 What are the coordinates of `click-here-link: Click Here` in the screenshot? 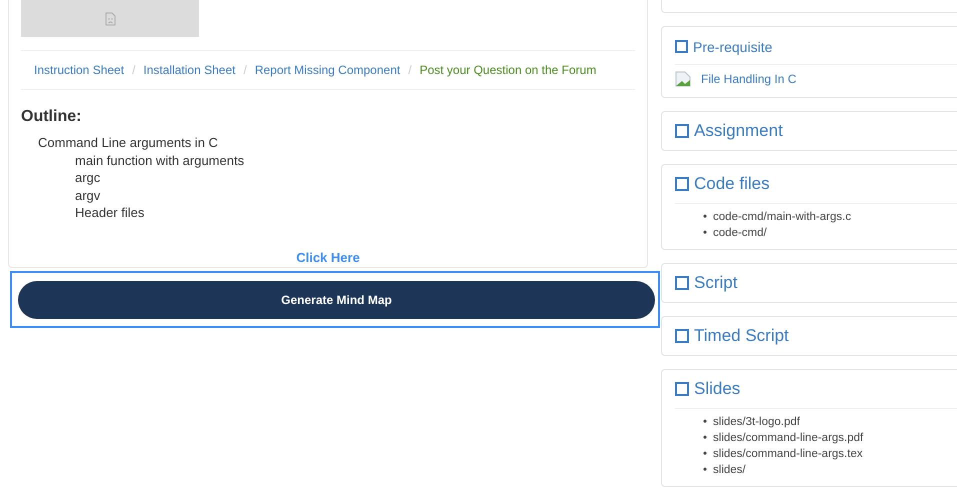 It's located at (328, 257).